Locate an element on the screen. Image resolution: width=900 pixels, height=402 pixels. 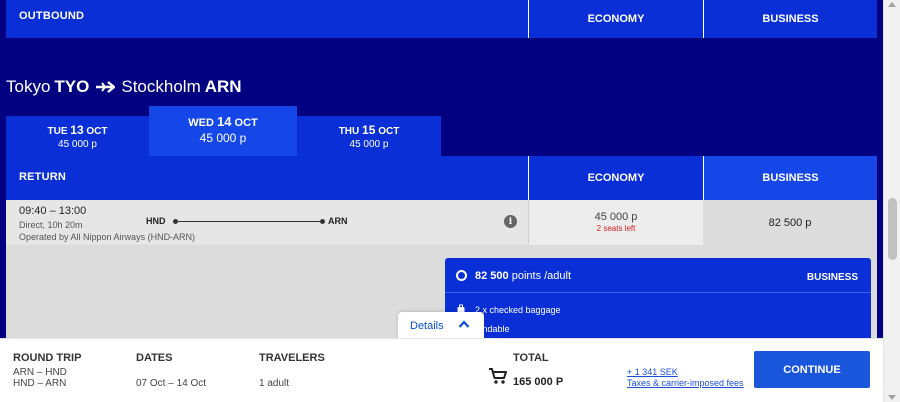
economy-seats-left: 2 seats left is located at coordinates (616, 228).